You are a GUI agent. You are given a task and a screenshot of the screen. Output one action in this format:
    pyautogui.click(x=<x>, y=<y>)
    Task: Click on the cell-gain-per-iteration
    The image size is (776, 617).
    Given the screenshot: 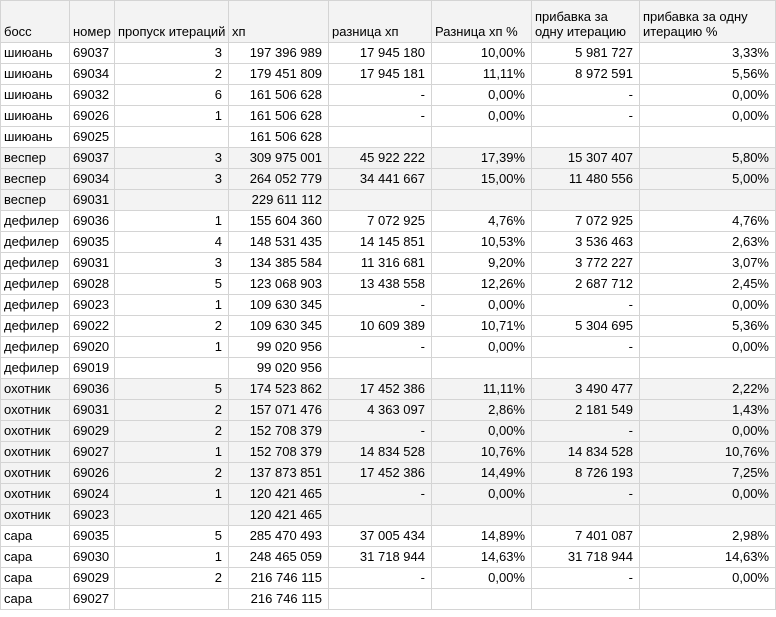 What is the action you would take?
    pyautogui.click(x=585, y=200)
    